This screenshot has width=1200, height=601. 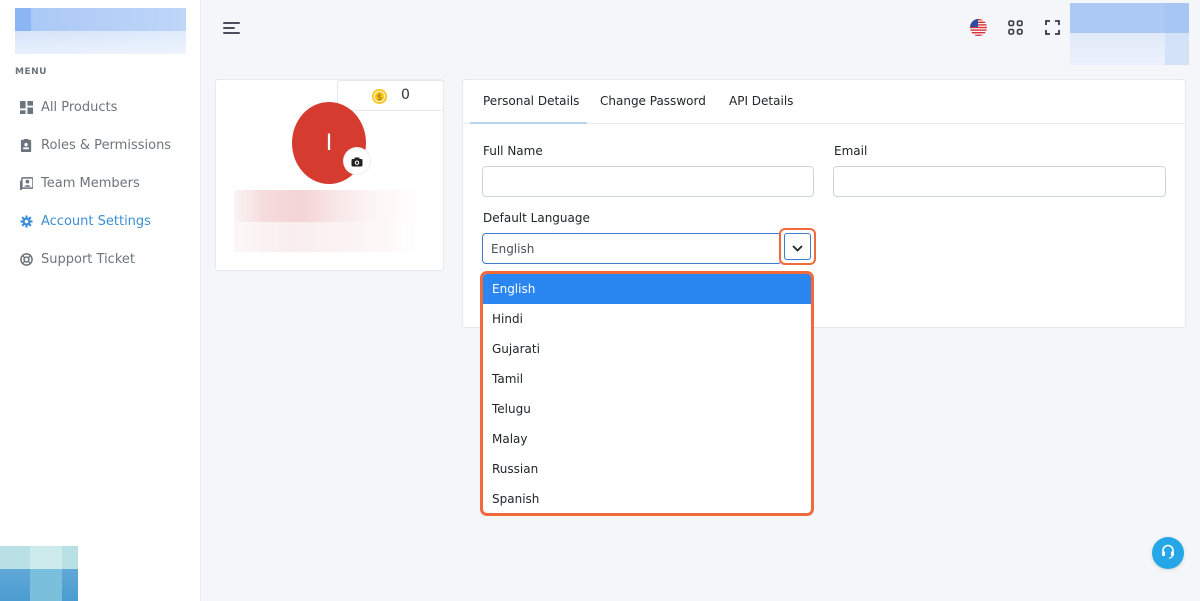 I want to click on full-name-input, so click(x=648, y=181).